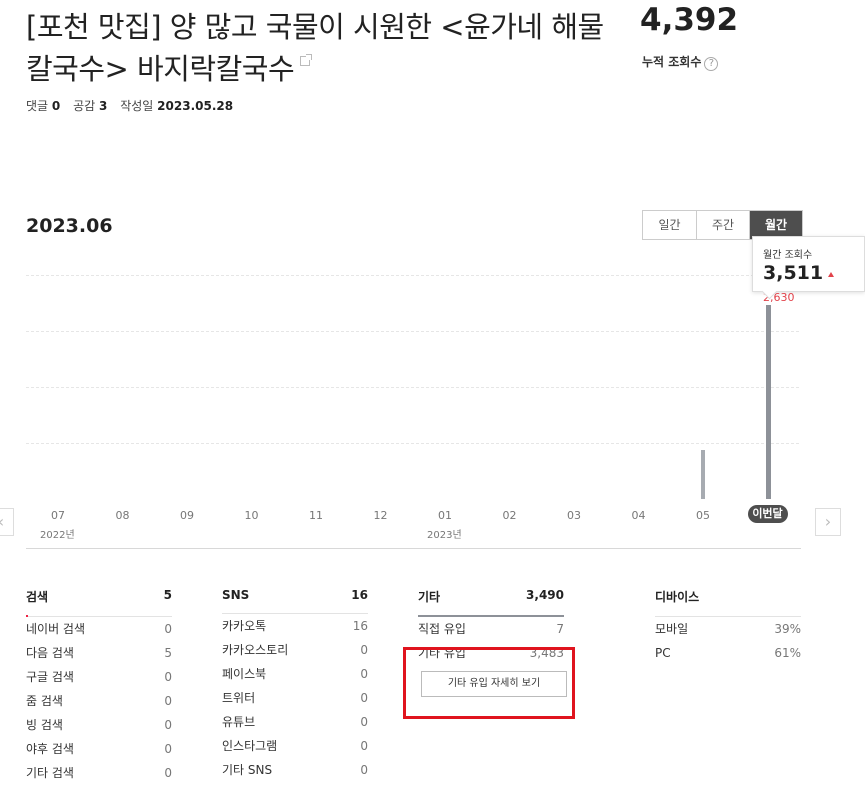  I want to click on post-meta: 댓글 0 공감 3 작성일 2023.05.28, so click(134, 105).